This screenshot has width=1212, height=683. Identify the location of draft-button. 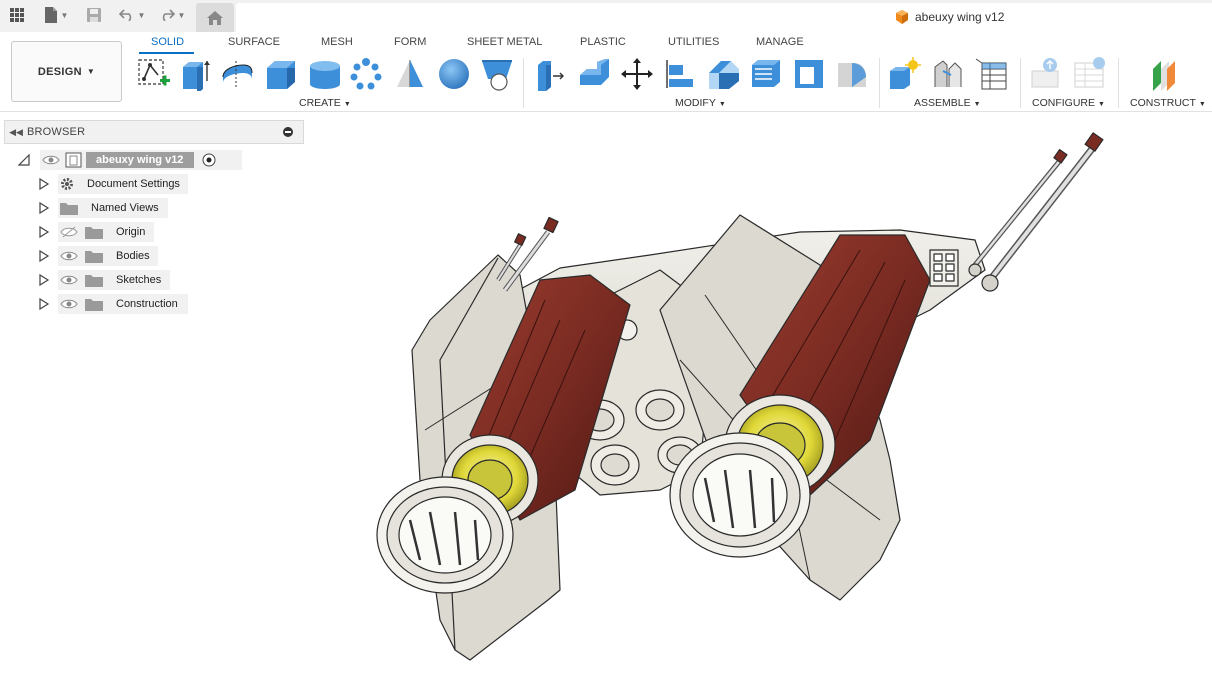
(852, 74).